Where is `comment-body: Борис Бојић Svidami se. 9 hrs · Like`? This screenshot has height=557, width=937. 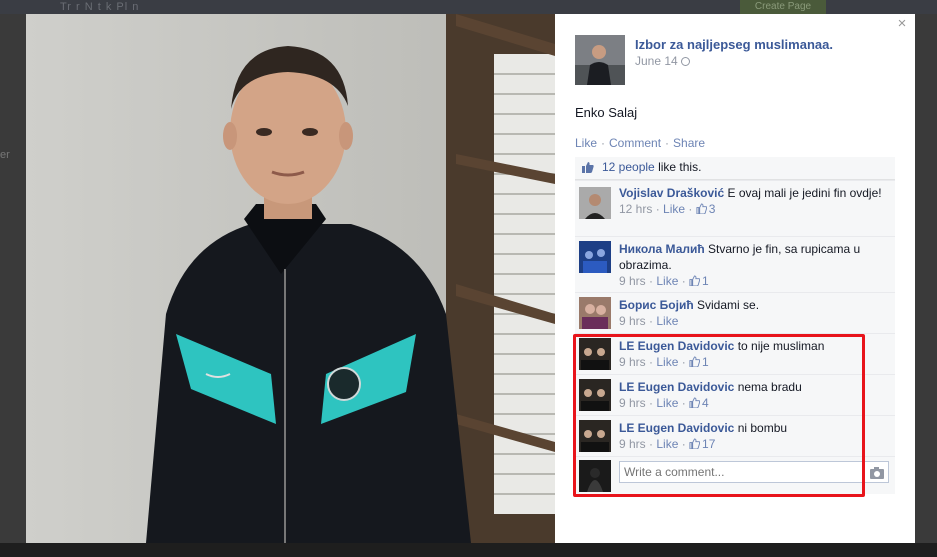 comment-body: Борис Бојић Svidami se. 9 hrs · Like is located at coordinates (753, 313).